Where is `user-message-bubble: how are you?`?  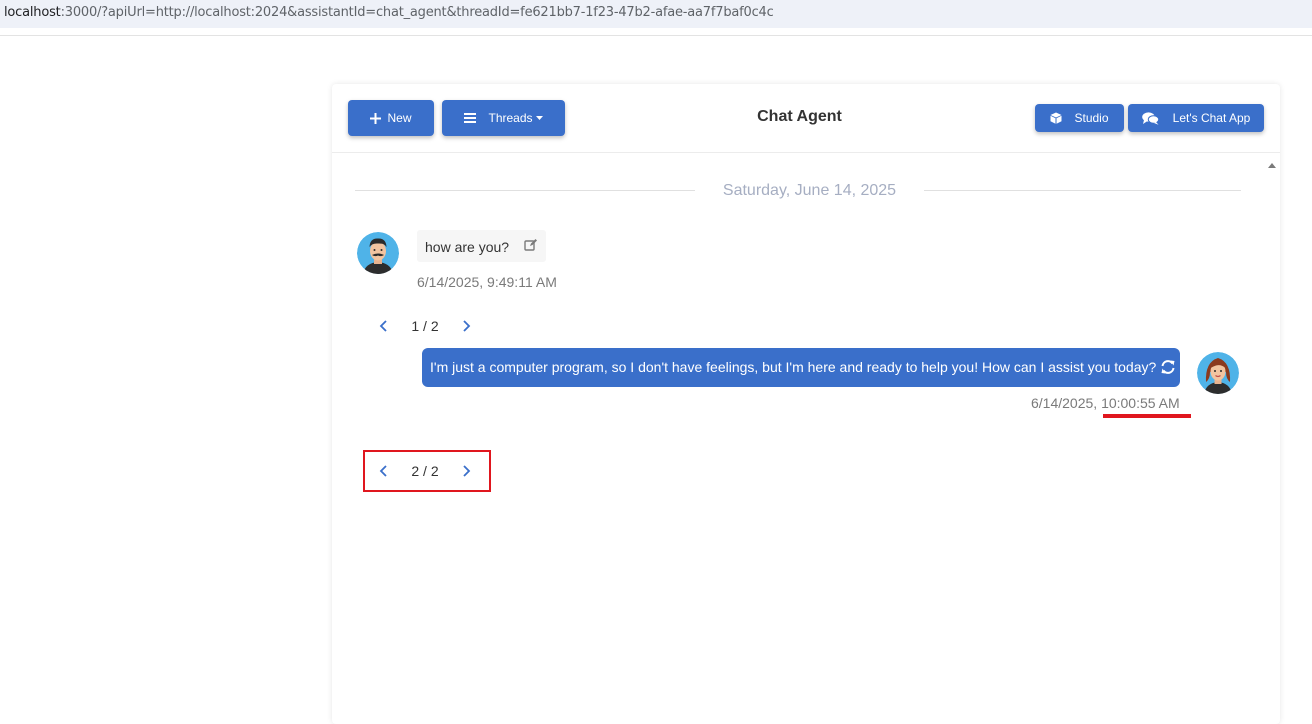 user-message-bubble: how are you? is located at coordinates (481, 246).